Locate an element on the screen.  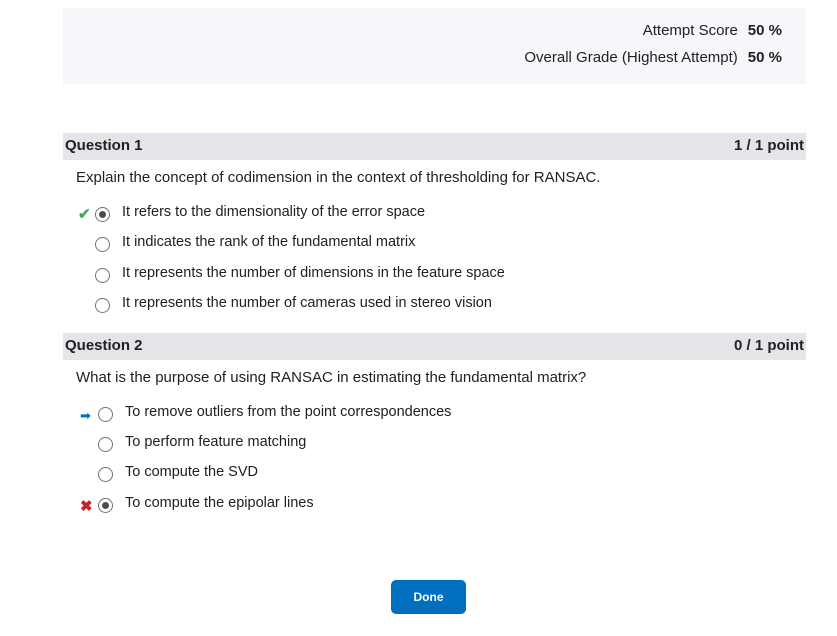
incorrect-x-icon: ✖ is located at coordinates (86, 506).